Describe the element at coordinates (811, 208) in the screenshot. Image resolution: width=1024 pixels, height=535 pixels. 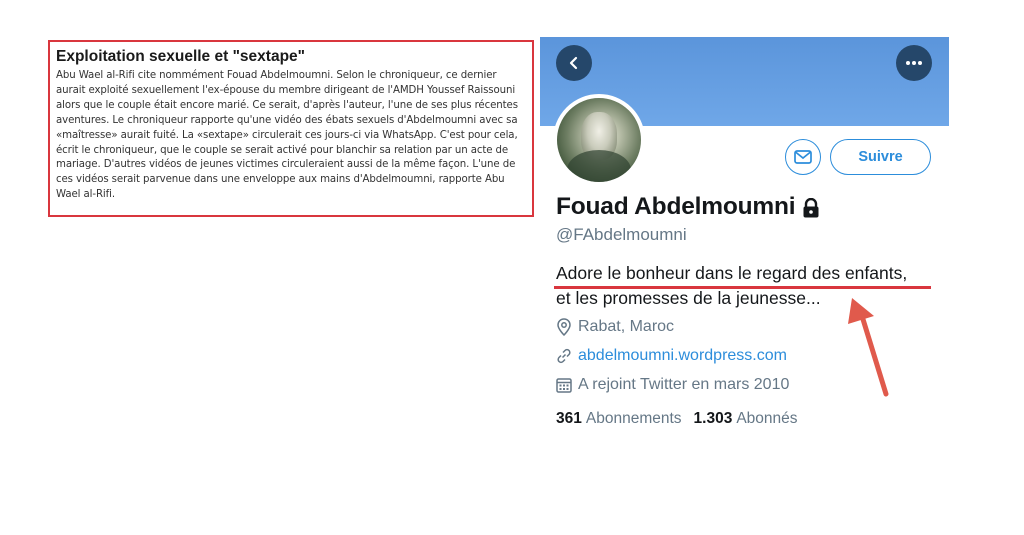
I see `lock-icon` at that location.